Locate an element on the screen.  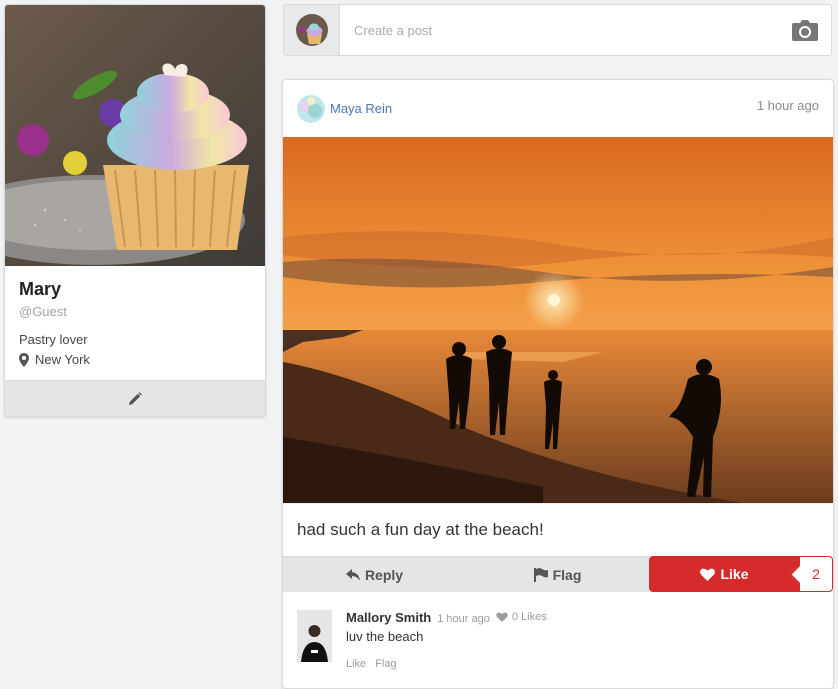
comment-avatar is located at coordinates (314, 636).